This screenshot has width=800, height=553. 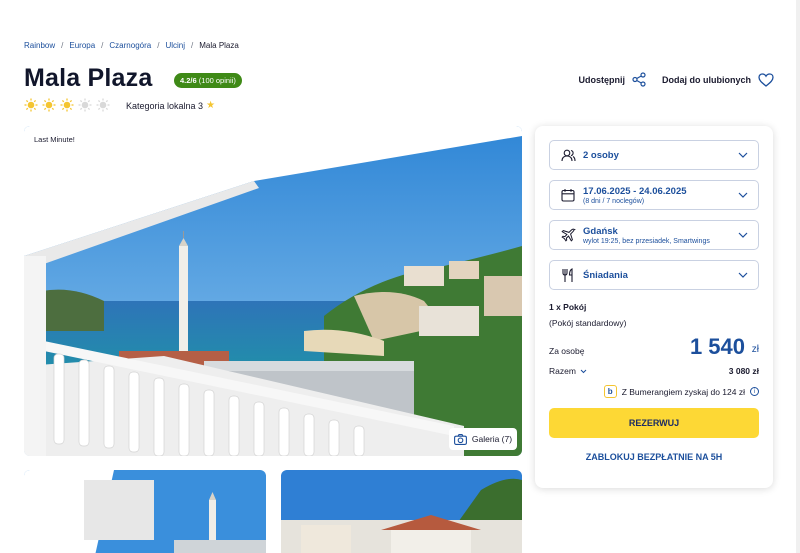 I want to click on star-icon: ★, so click(x=211, y=105).